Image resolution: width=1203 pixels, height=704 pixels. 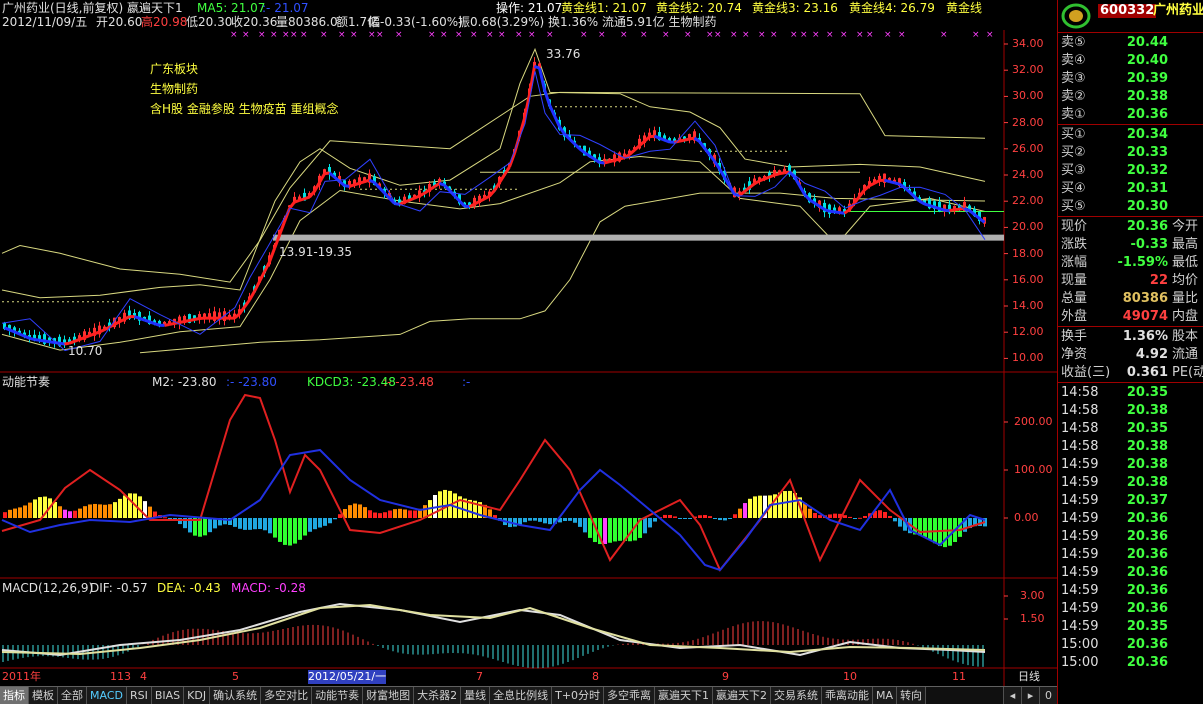 What do you see at coordinates (168, 695) in the screenshot?
I see `tab-5: BIAS` at bounding box center [168, 695].